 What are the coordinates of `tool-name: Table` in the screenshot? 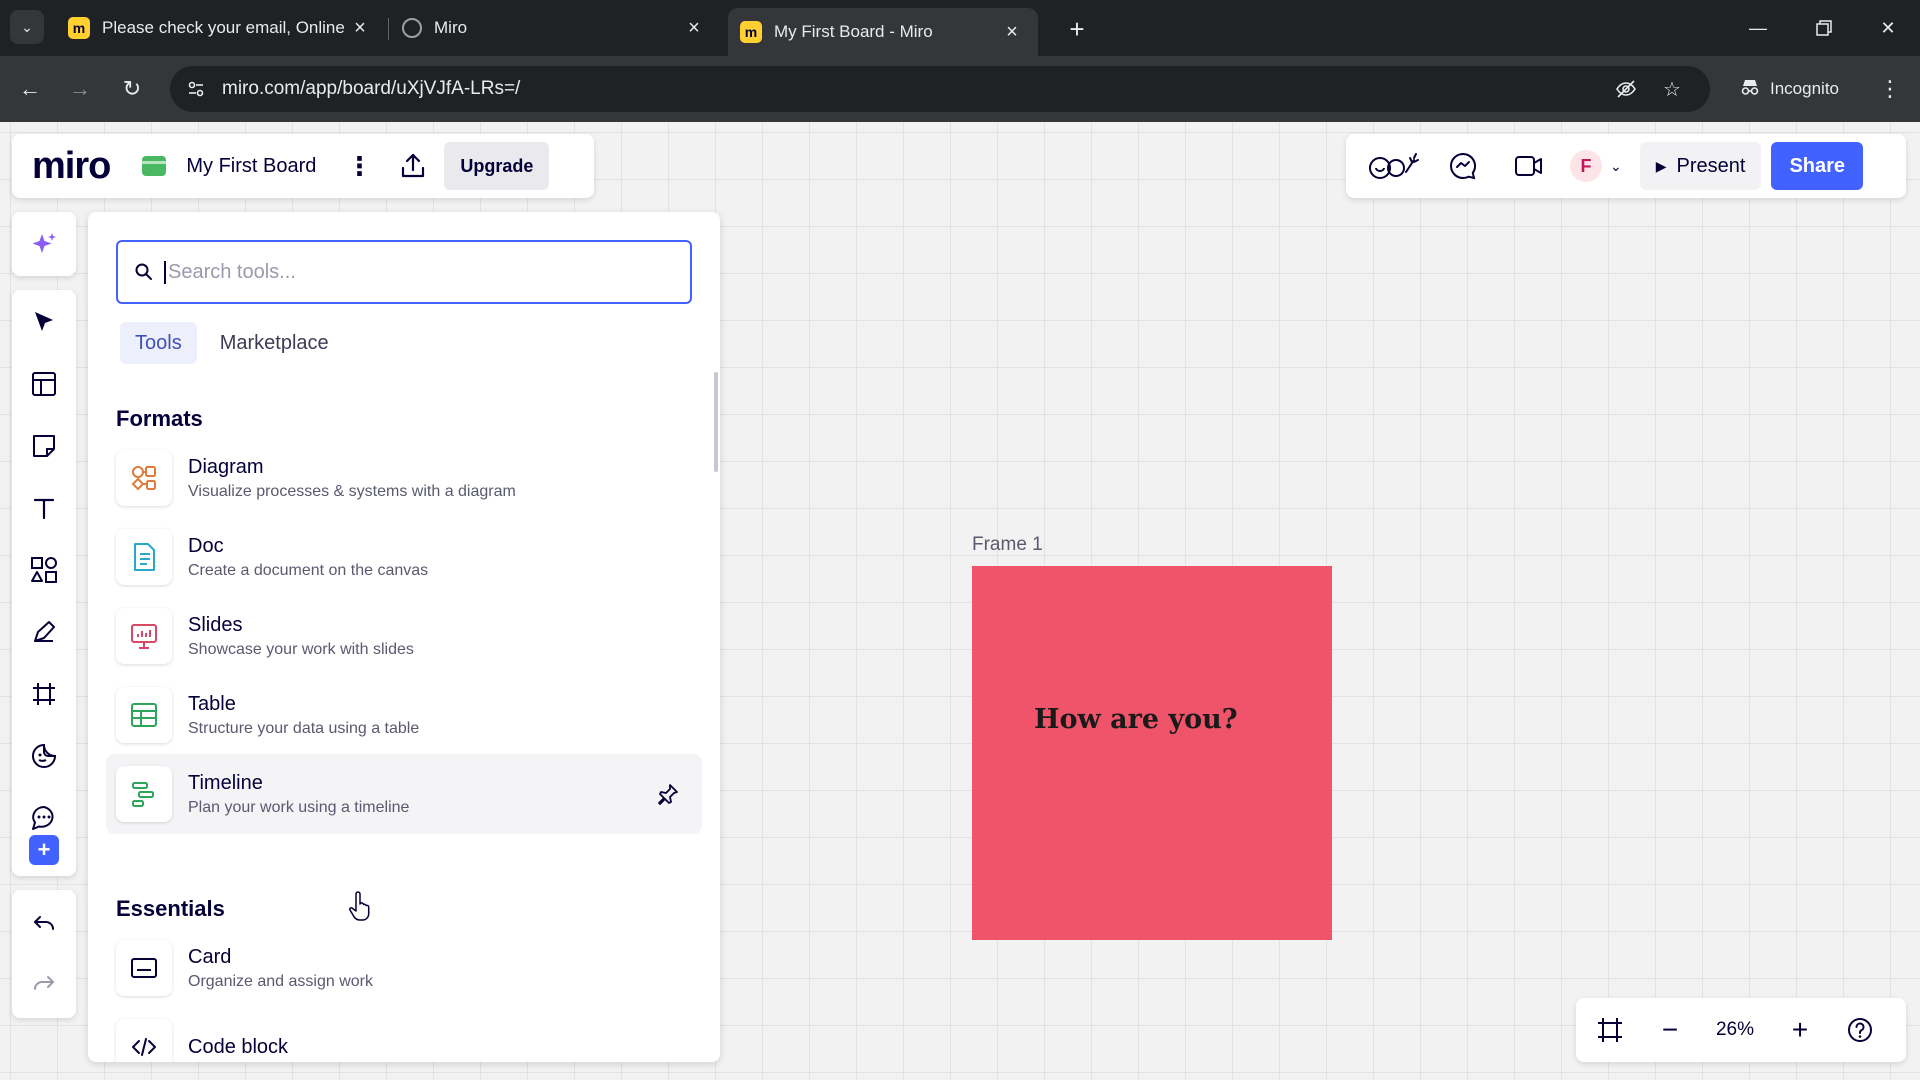 It's located at (212, 703).